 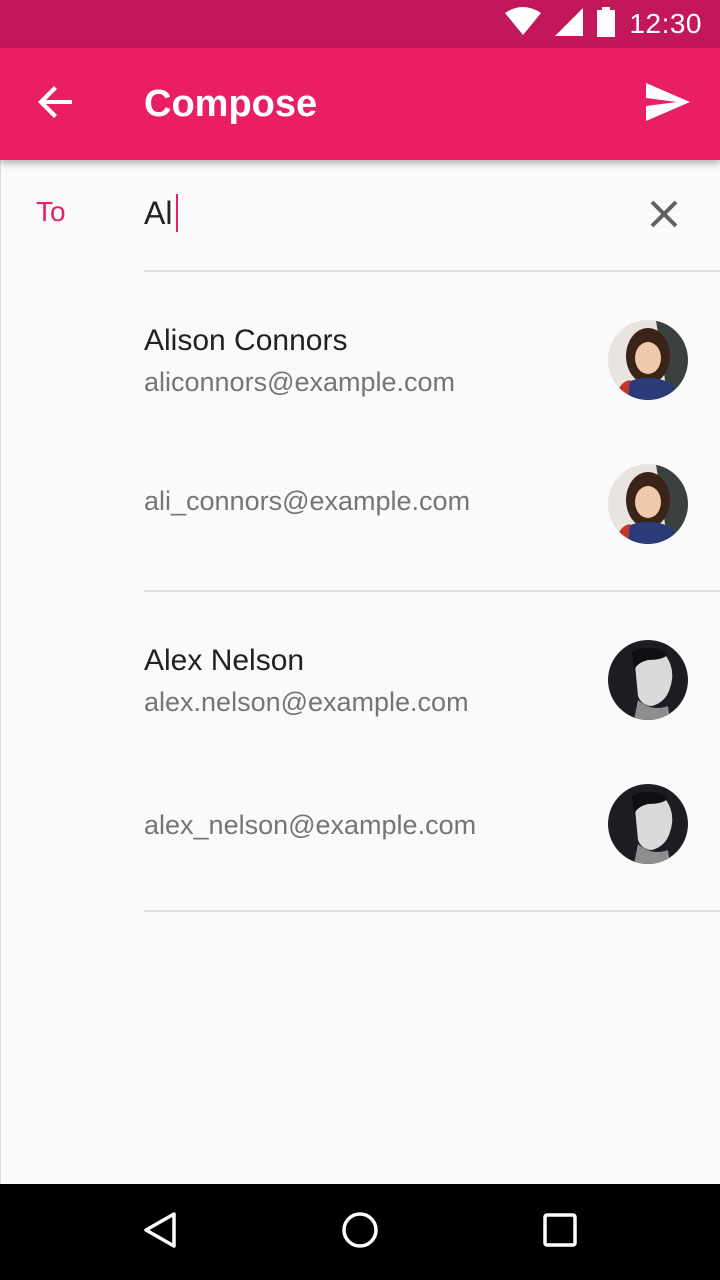 I want to click on nav-back-button, so click(x=160, y=1232).